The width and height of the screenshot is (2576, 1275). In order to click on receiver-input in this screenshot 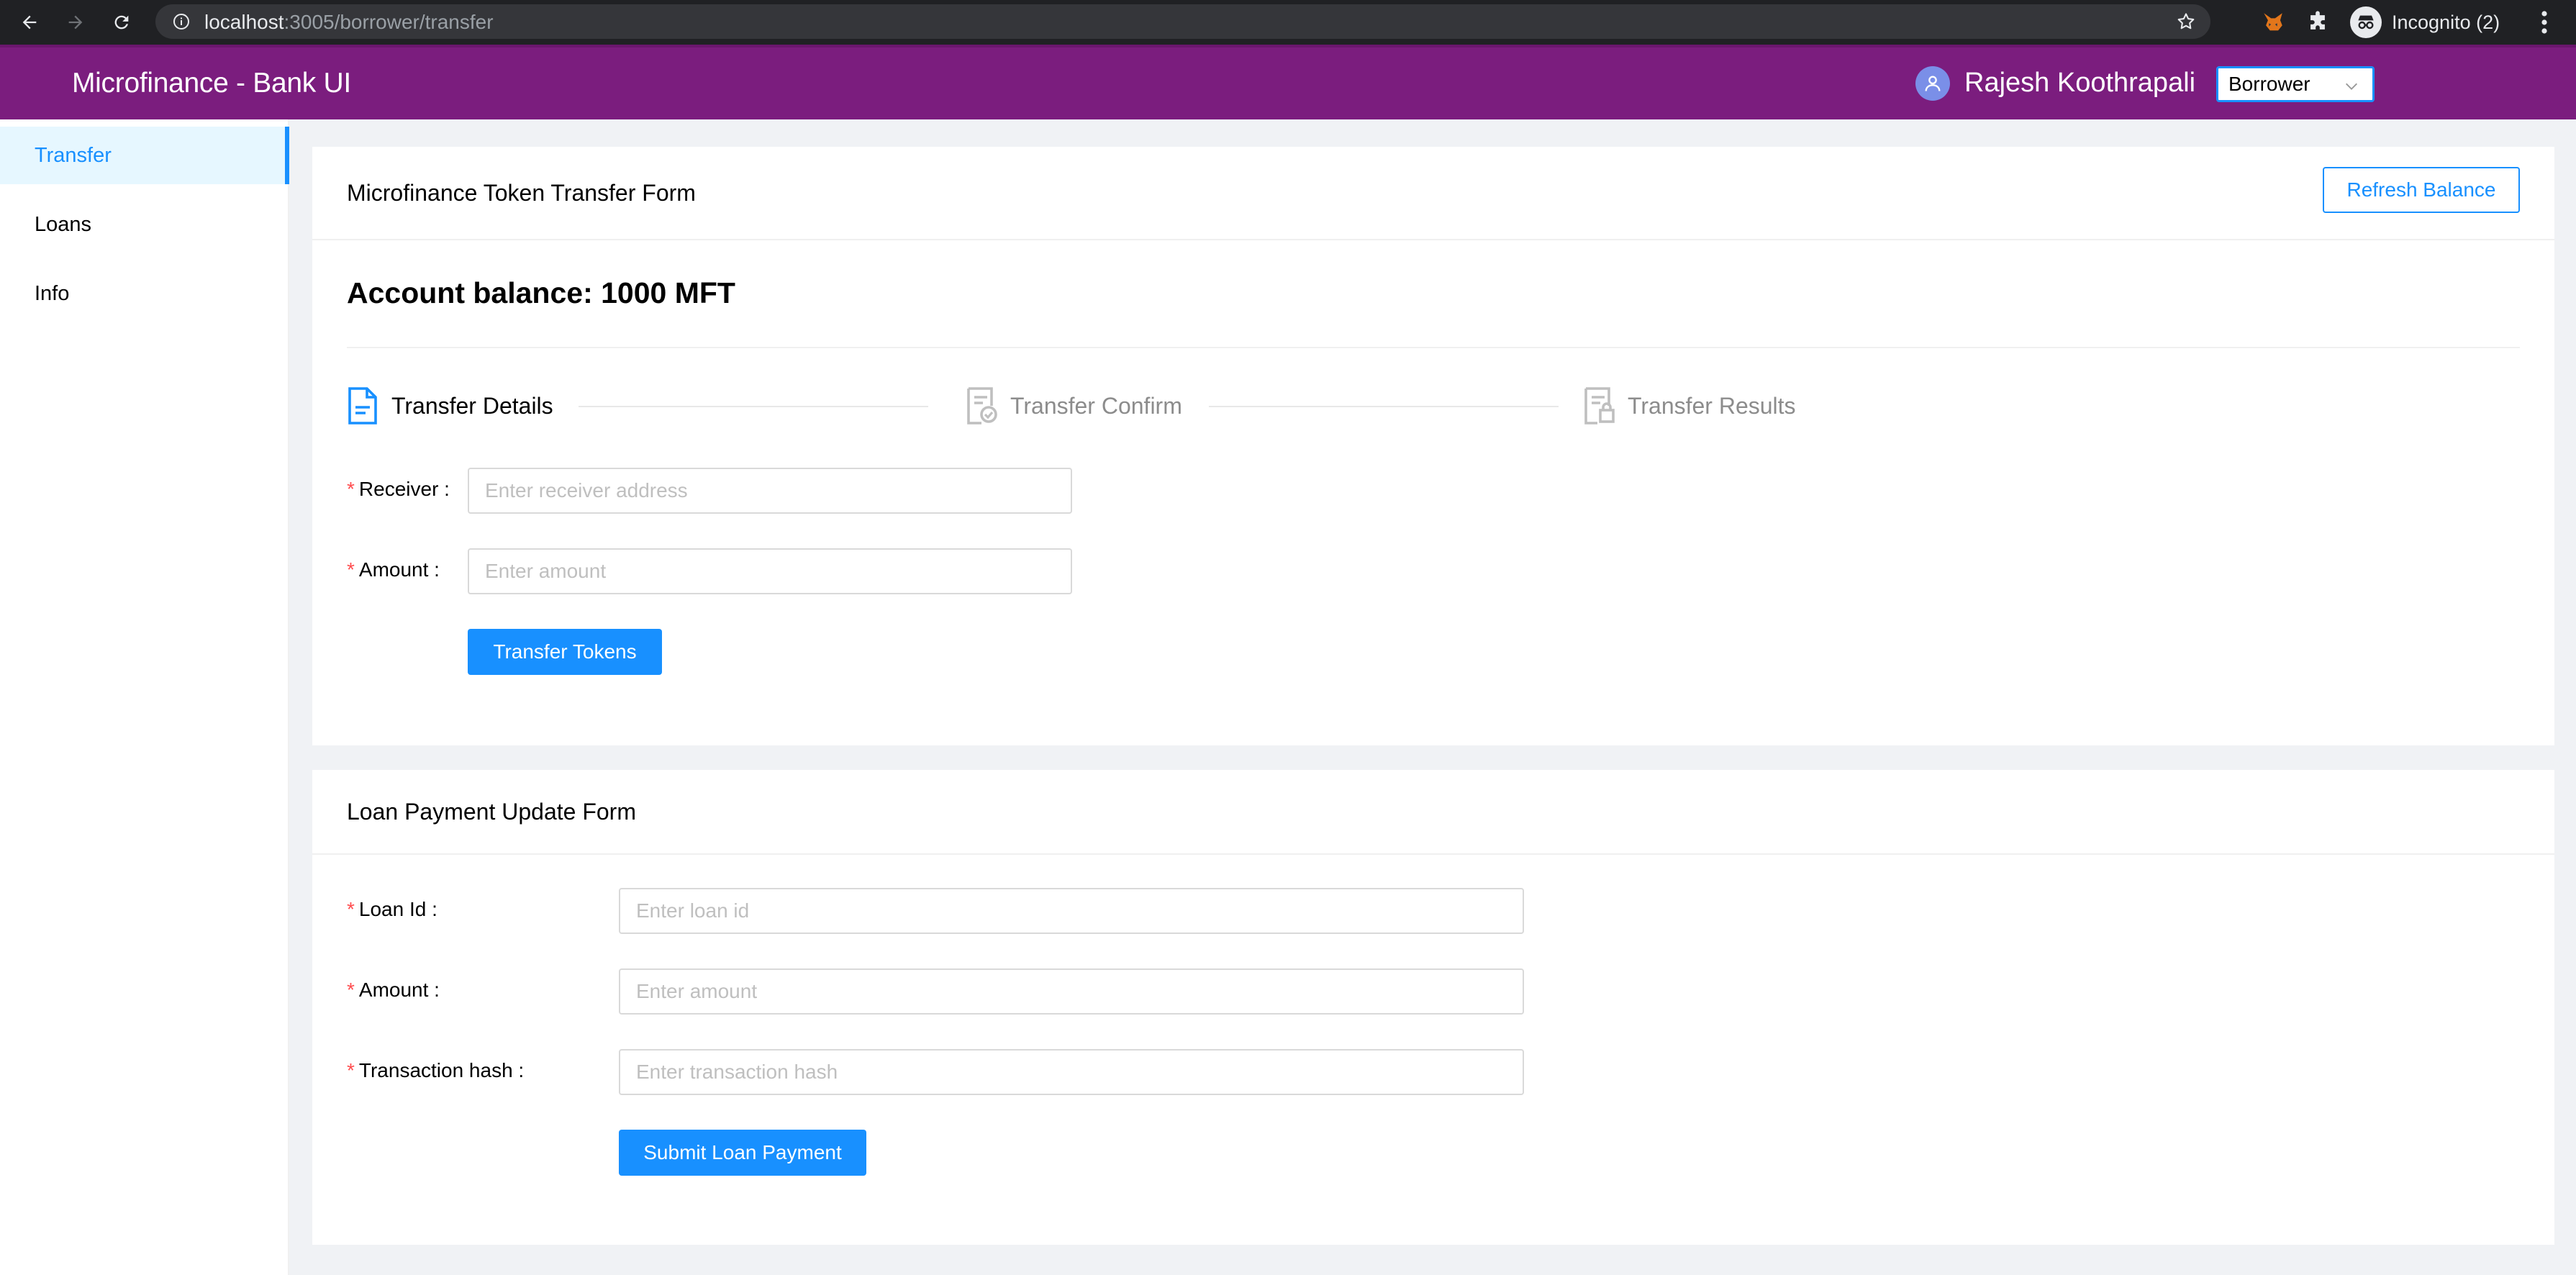, I will do `click(770, 491)`.